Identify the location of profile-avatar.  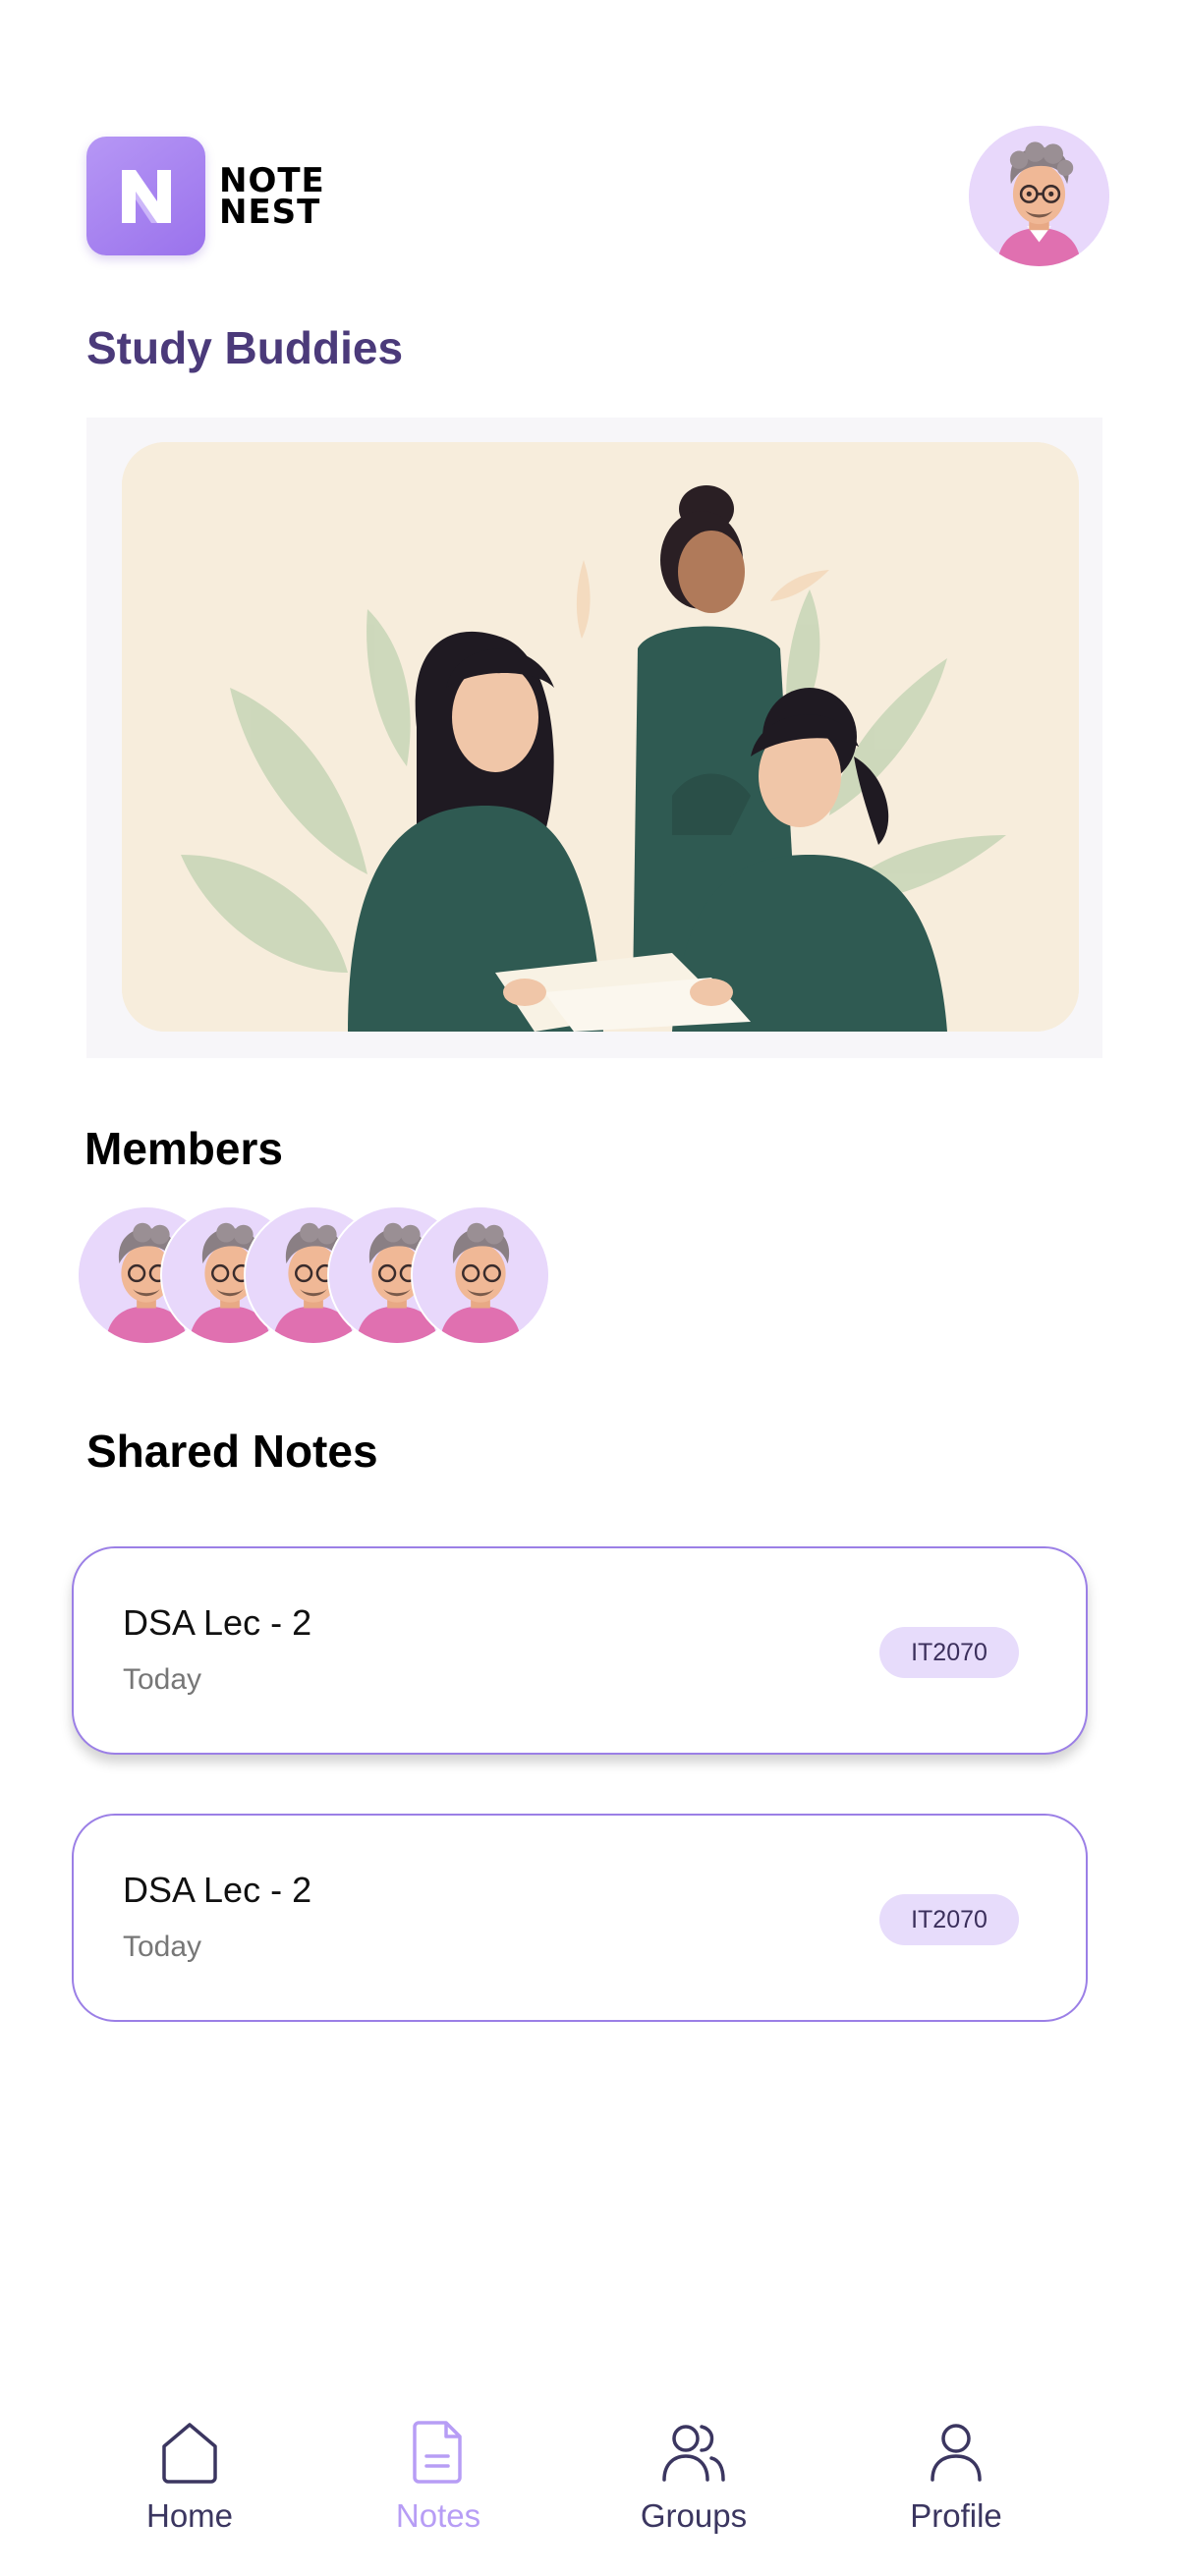
(1039, 196).